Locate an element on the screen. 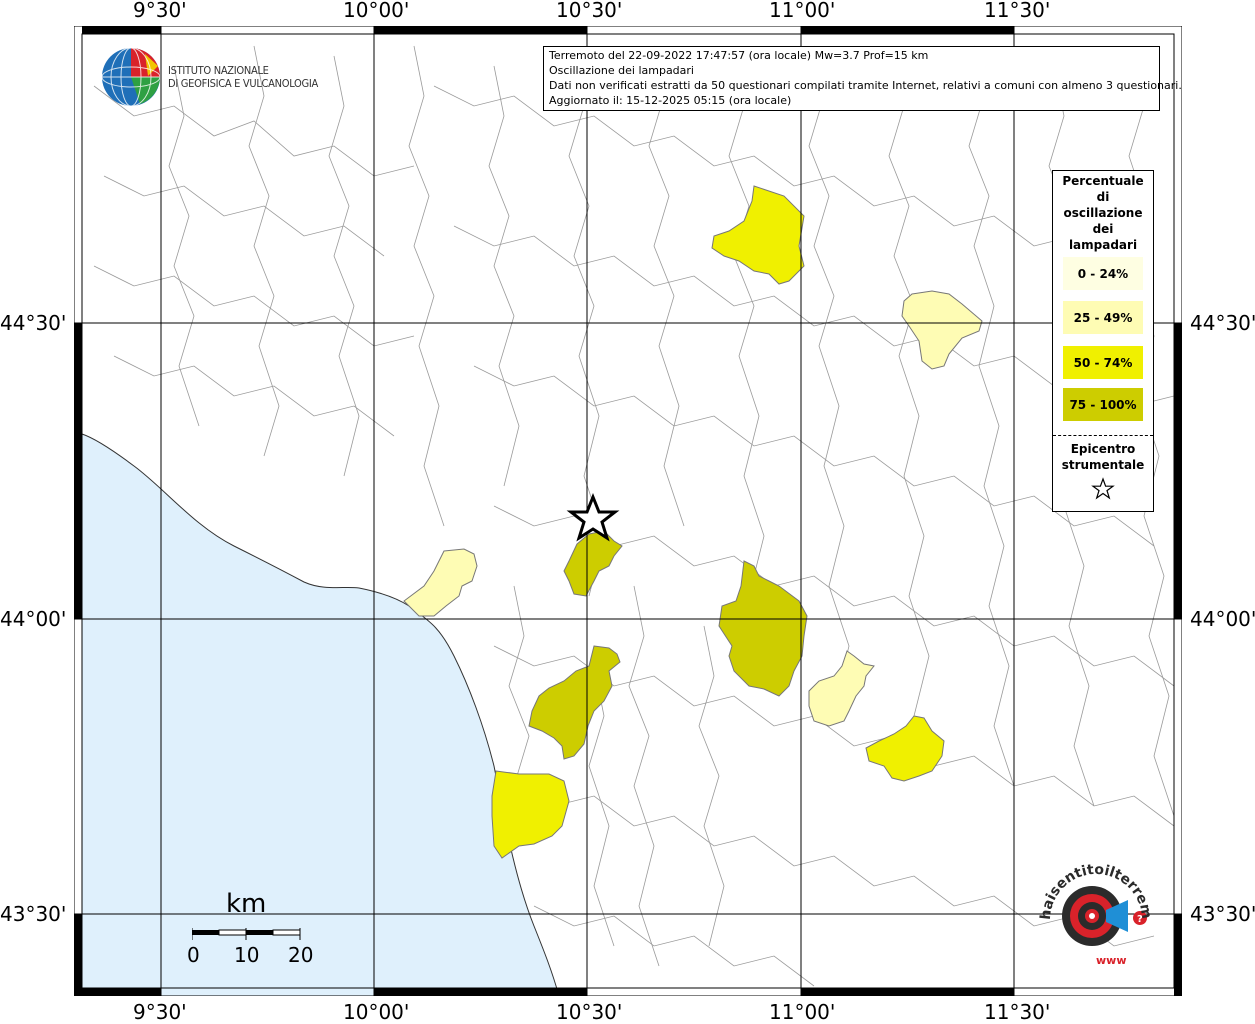 Image resolution: width=1255 pixels, height=1024 pixels. scale-bar: km 0 10 20 is located at coordinates (249, 930).